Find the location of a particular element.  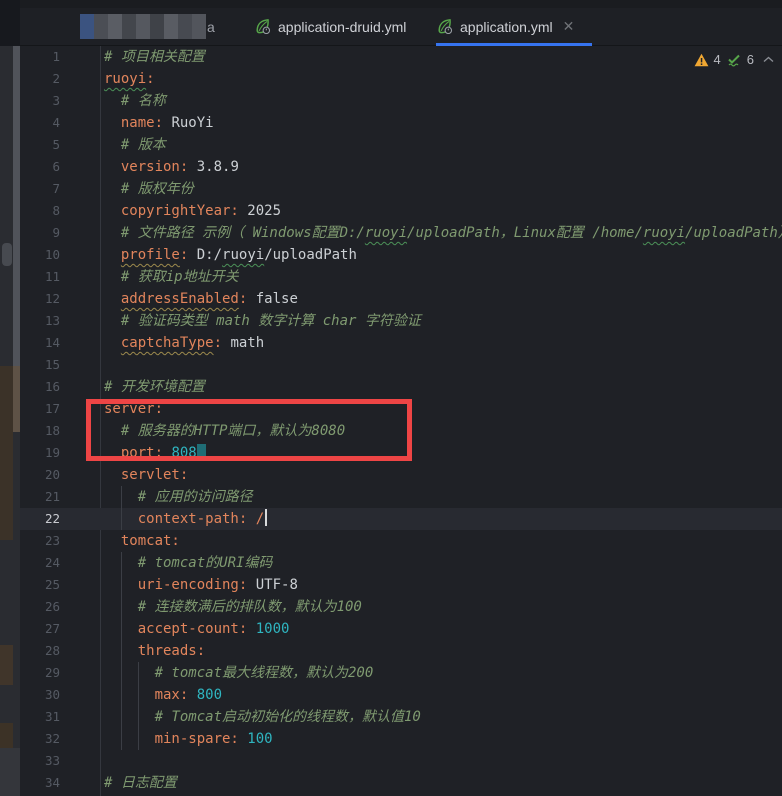

line-number: 34 is located at coordinates (40, 783).